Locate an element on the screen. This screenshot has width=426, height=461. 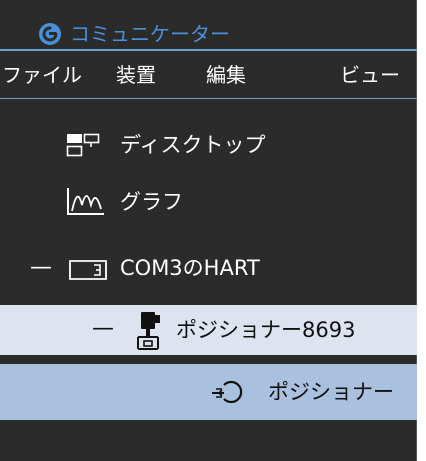
tree-item-graph-label: グラフ is located at coordinates (151, 202).